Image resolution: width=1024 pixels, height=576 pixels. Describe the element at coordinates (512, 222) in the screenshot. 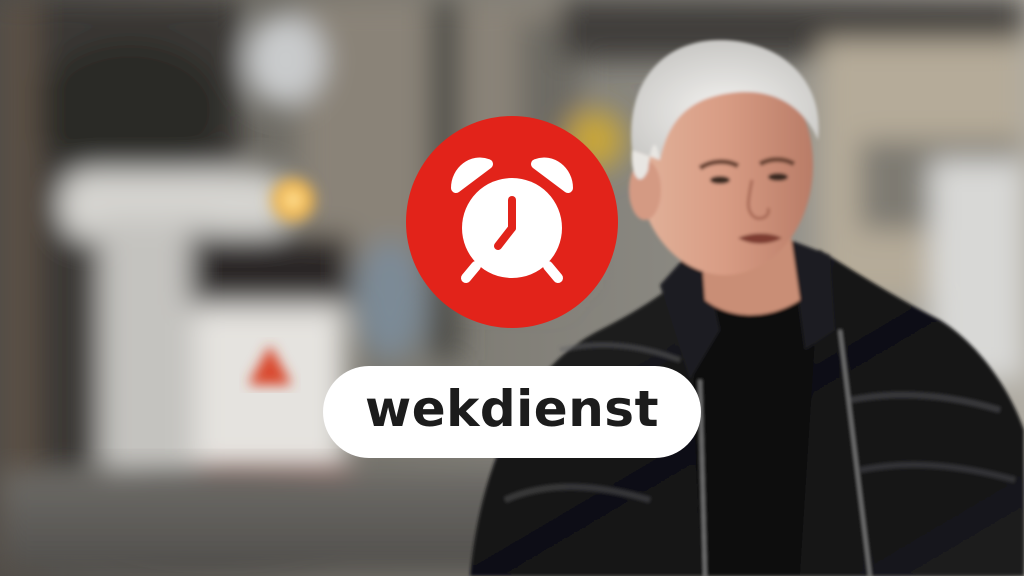

I see `alarm-clock-icon` at that location.